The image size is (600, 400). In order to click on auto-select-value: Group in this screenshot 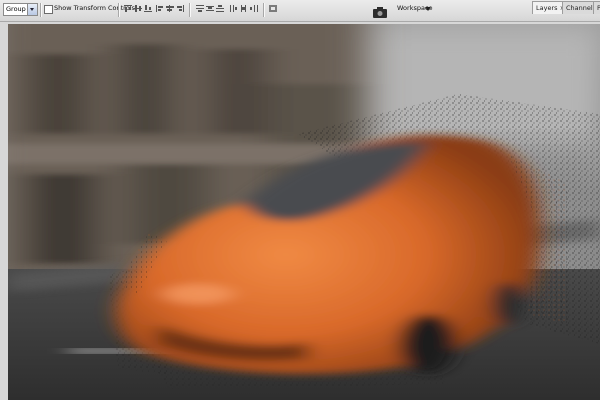, I will do `click(16, 9)`.